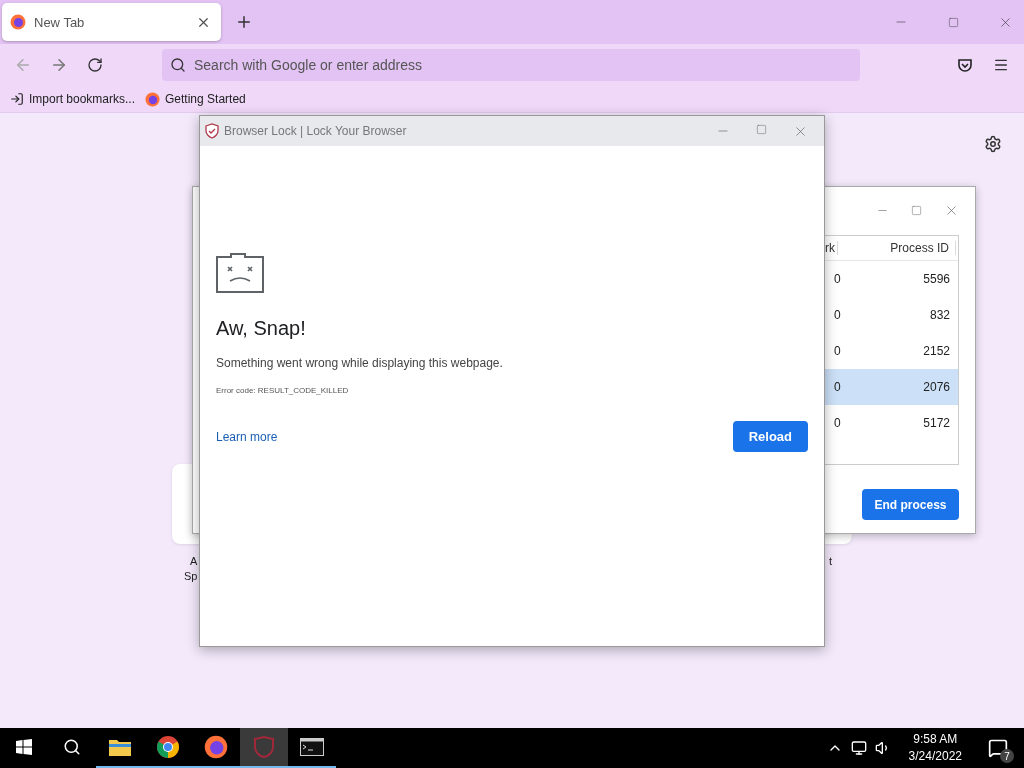 The width and height of the screenshot is (1024, 768). Describe the element at coordinates (195, 99) in the screenshot. I see `bookmark-item: Getting Started` at that location.